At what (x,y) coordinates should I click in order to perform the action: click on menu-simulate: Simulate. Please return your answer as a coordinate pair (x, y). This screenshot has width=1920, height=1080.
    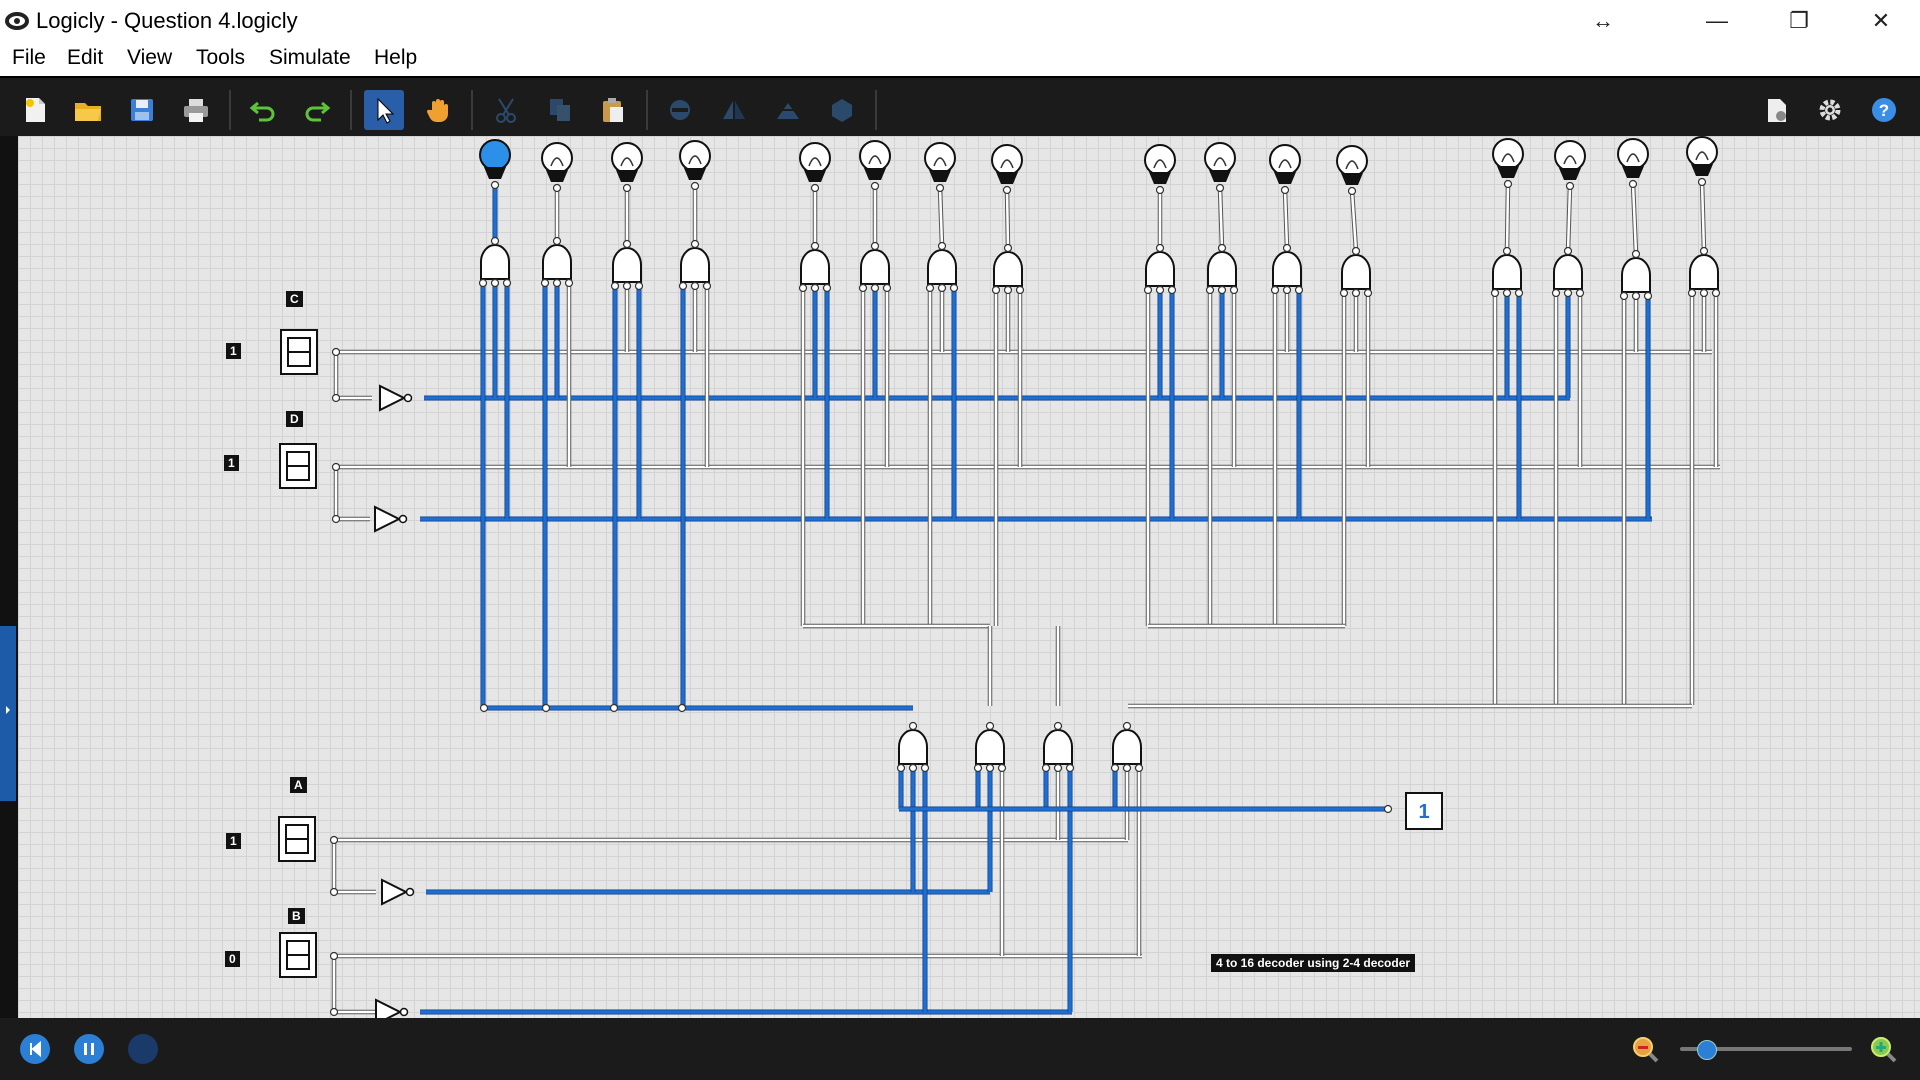
    Looking at the image, I should click on (310, 58).